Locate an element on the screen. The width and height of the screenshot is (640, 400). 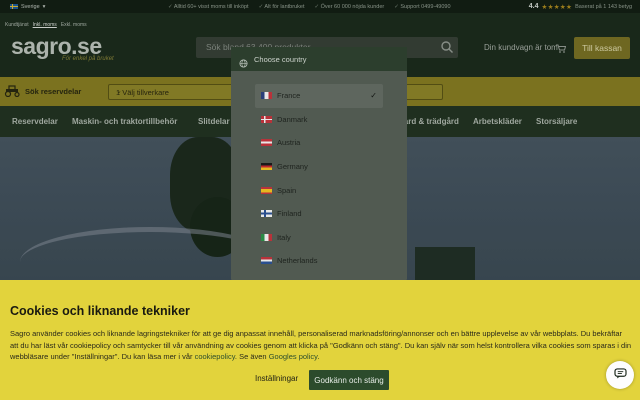
globe-icon is located at coordinates (243, 61).